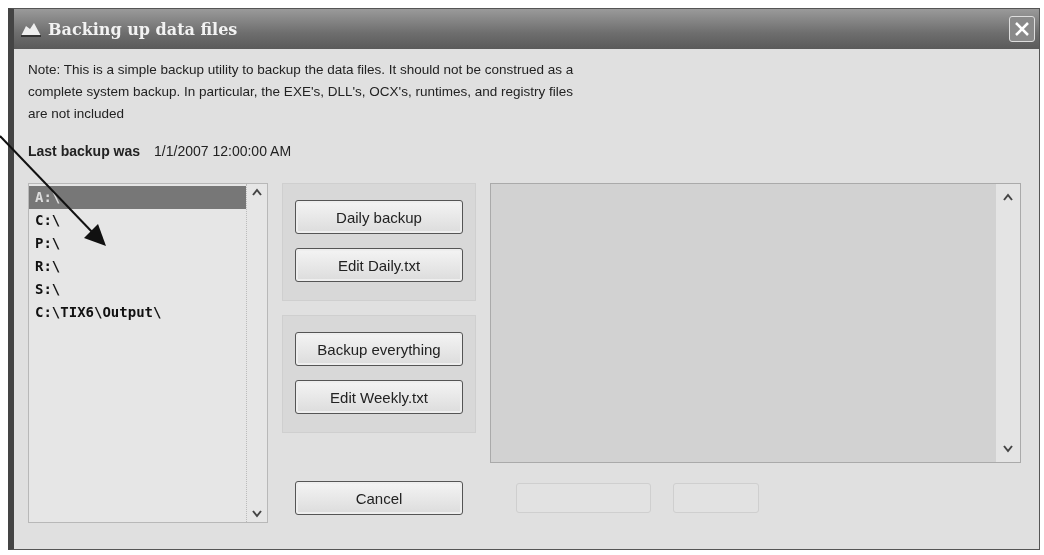 The image size is (1044, 555). I want to click on close-button, so click(1022, 29).